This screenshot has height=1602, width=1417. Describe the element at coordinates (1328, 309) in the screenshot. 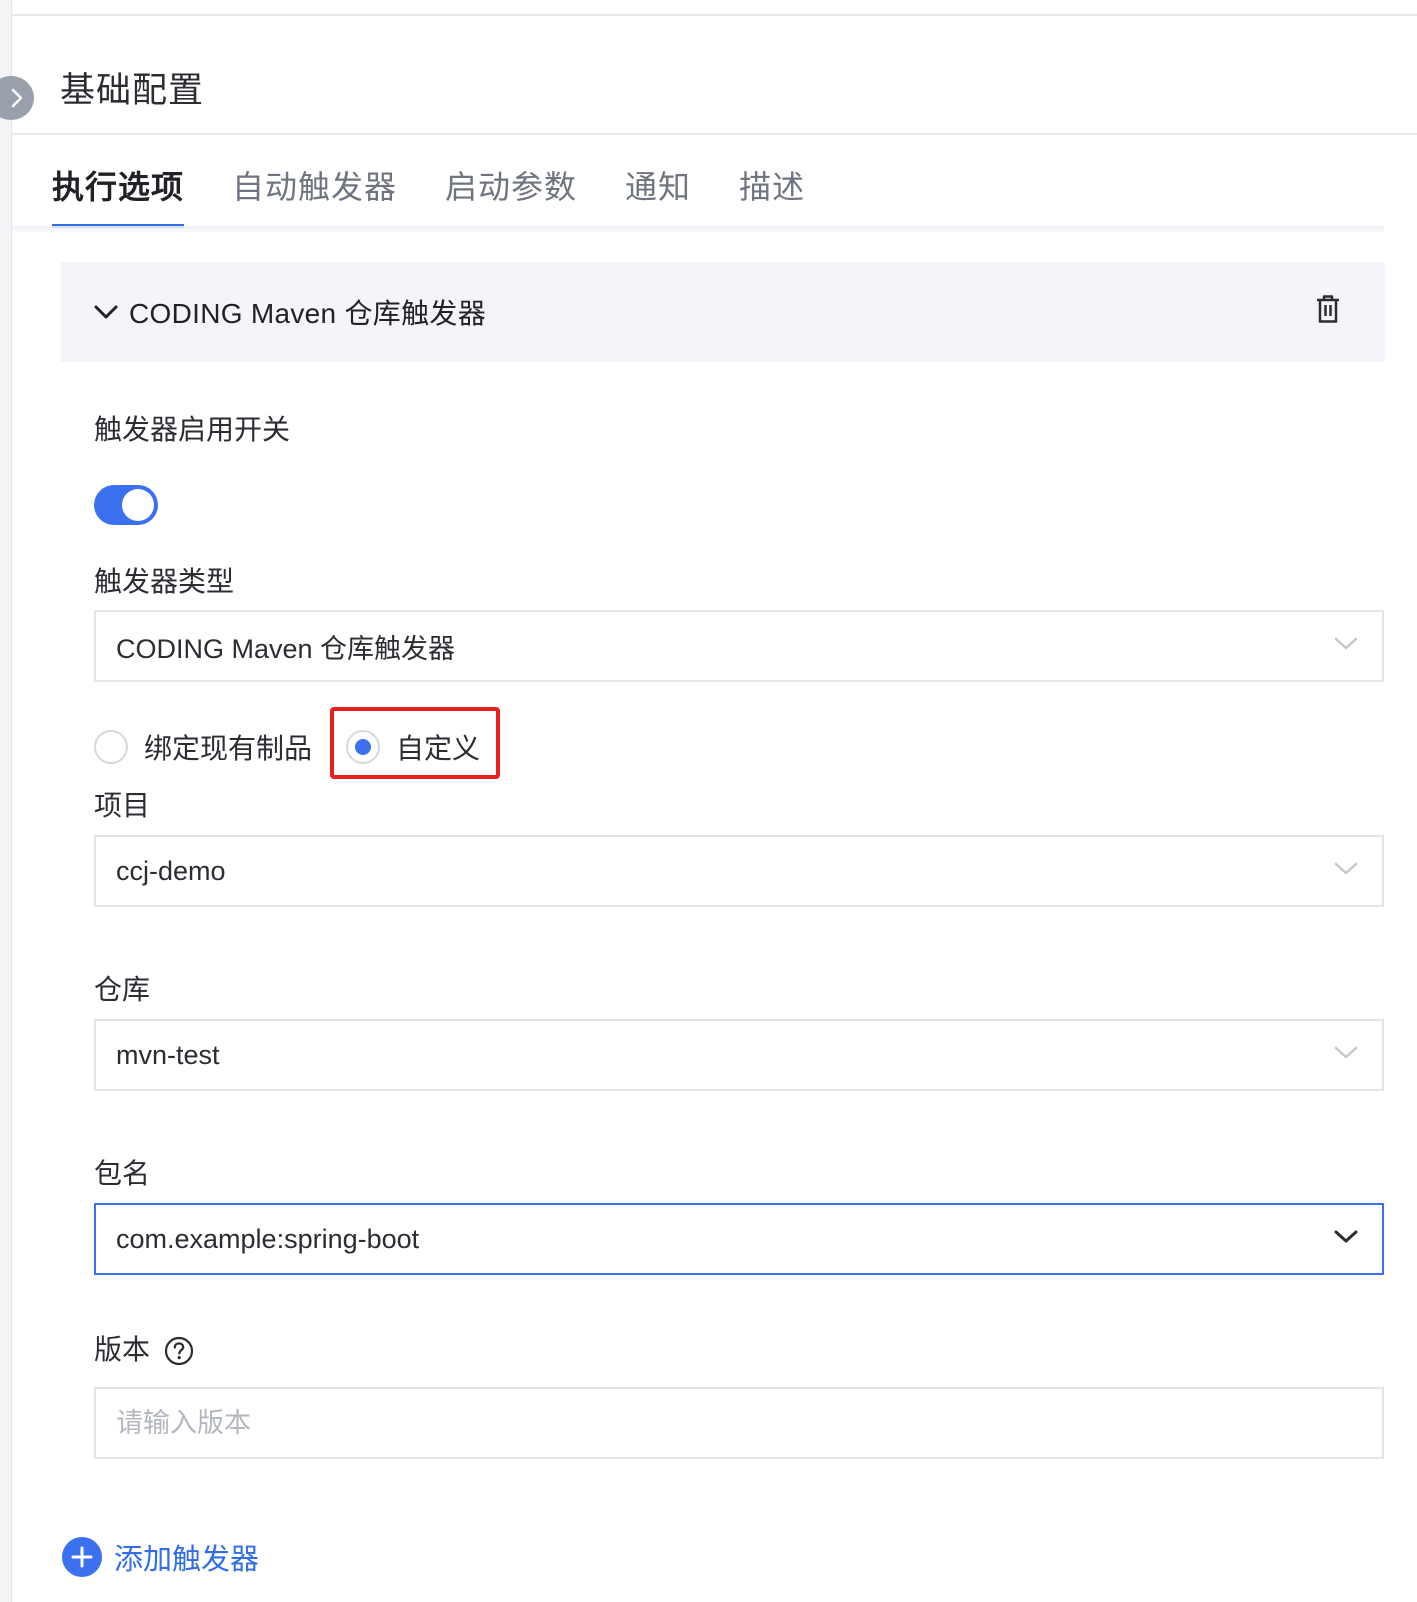

I see `trash-icon` at that location.